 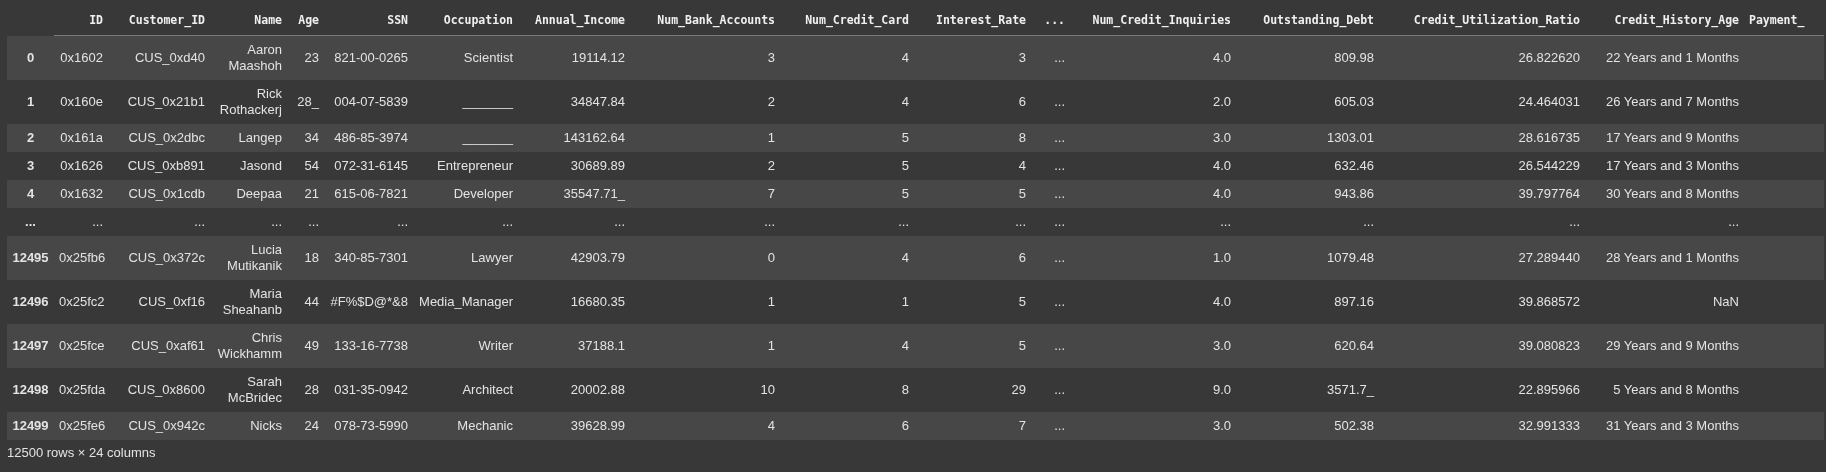 I want to click on column-header: Outstanding_Debt, so click(x=1318, y=20).